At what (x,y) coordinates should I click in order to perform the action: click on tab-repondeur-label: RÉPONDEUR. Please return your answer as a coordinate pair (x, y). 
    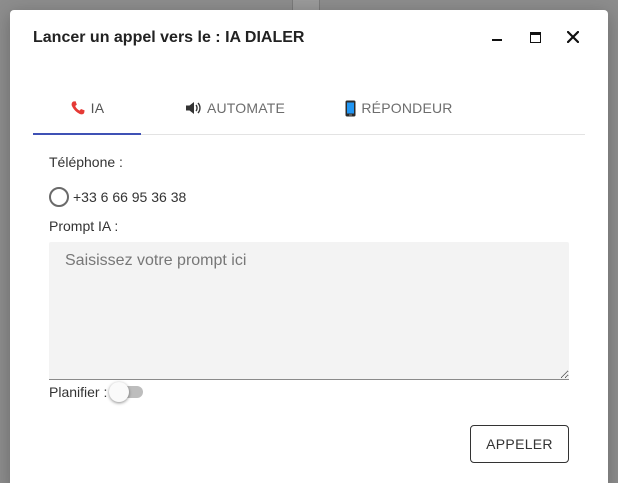
    Looking at the image, I should click on (407, 108).